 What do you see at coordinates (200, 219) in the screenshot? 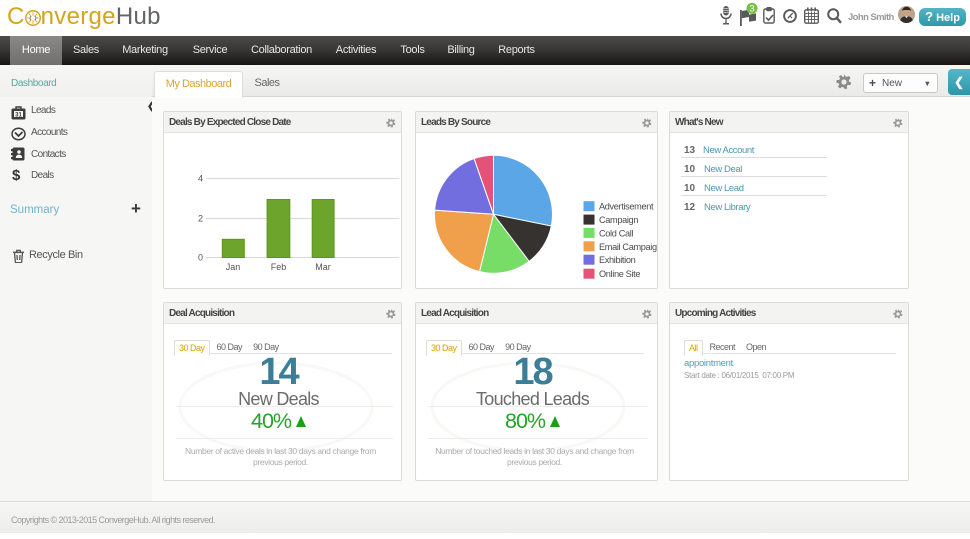
I see `svg-text: 2` at bounding box center [200, 219].